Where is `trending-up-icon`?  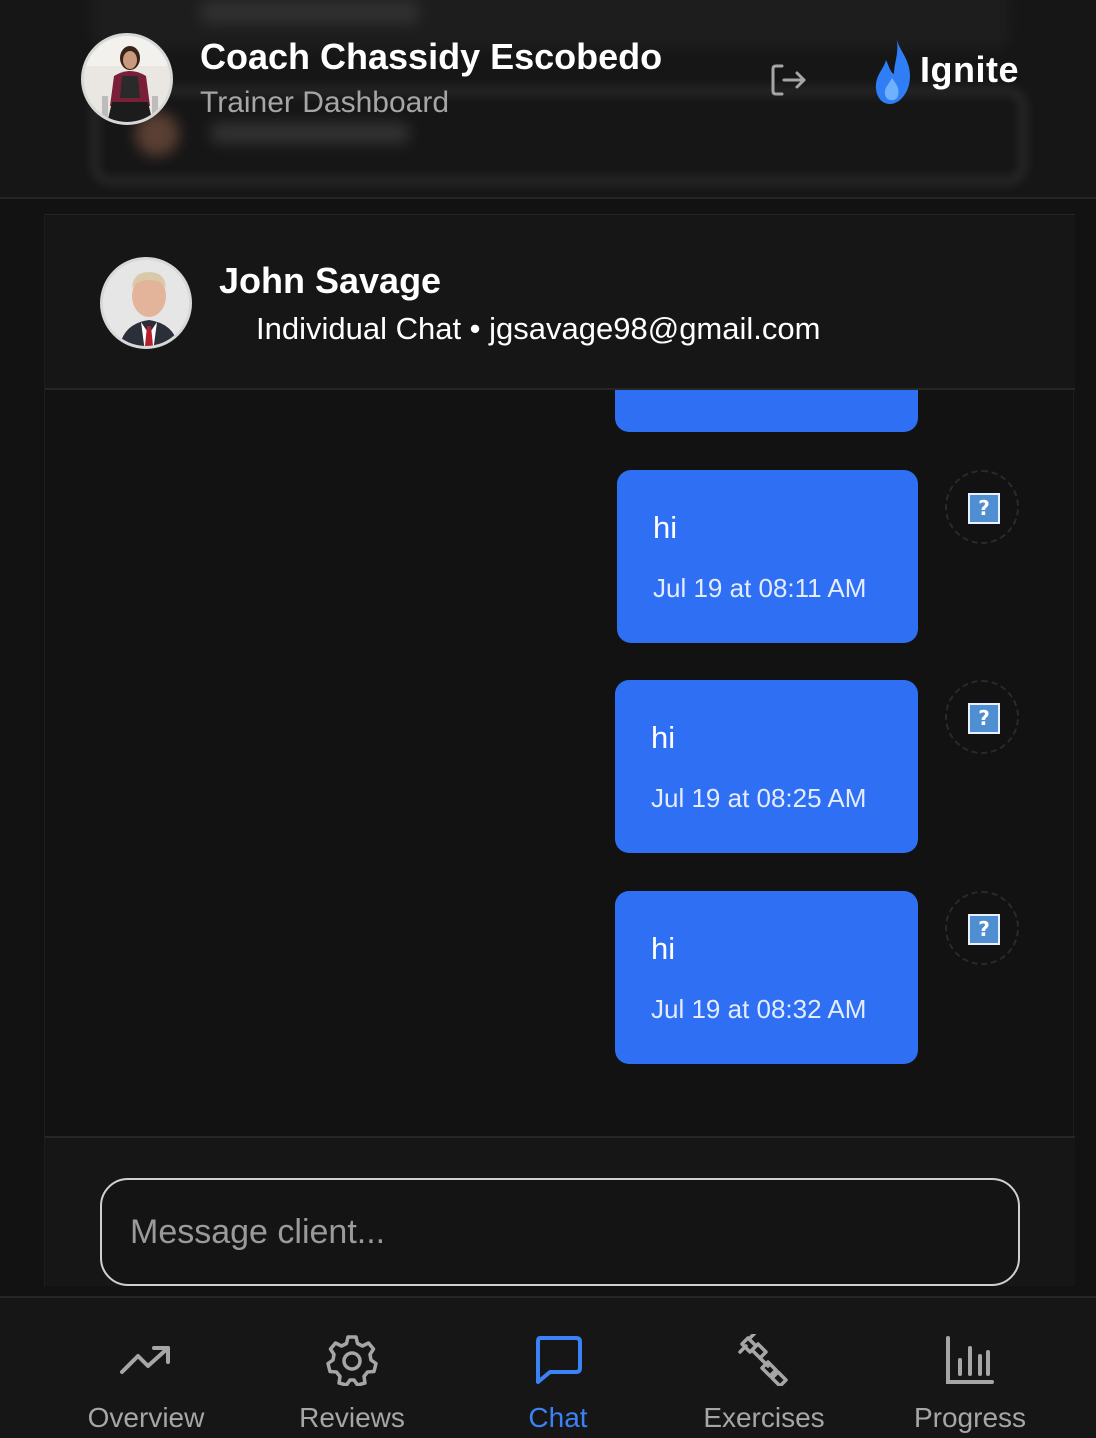 trending-up-icon is located at coordinates (145, 1360).